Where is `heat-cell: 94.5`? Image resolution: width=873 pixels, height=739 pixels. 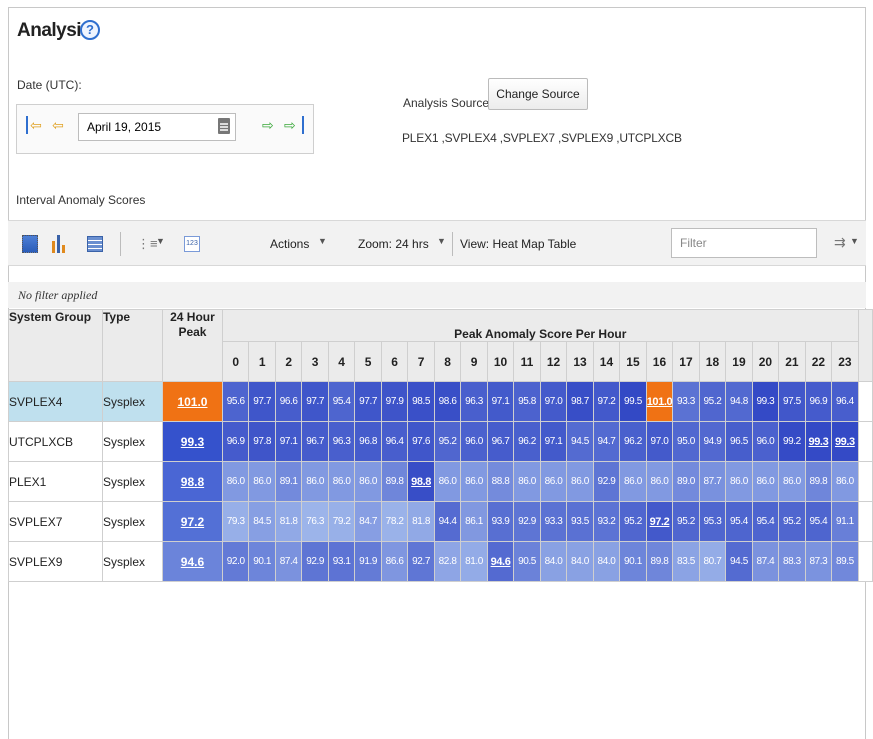
heat-cell: 94.5 is located at coordinates (580, 441).